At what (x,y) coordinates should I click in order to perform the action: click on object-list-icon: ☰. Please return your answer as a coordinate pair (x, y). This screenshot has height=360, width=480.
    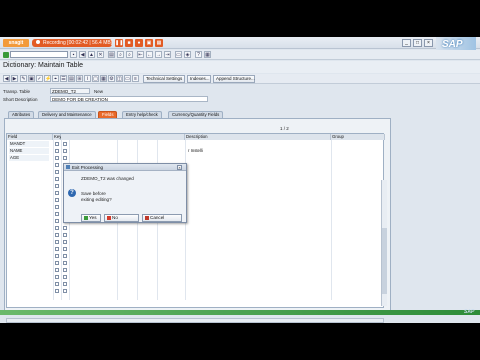
    Looking at the image, I should click on (63, 78).